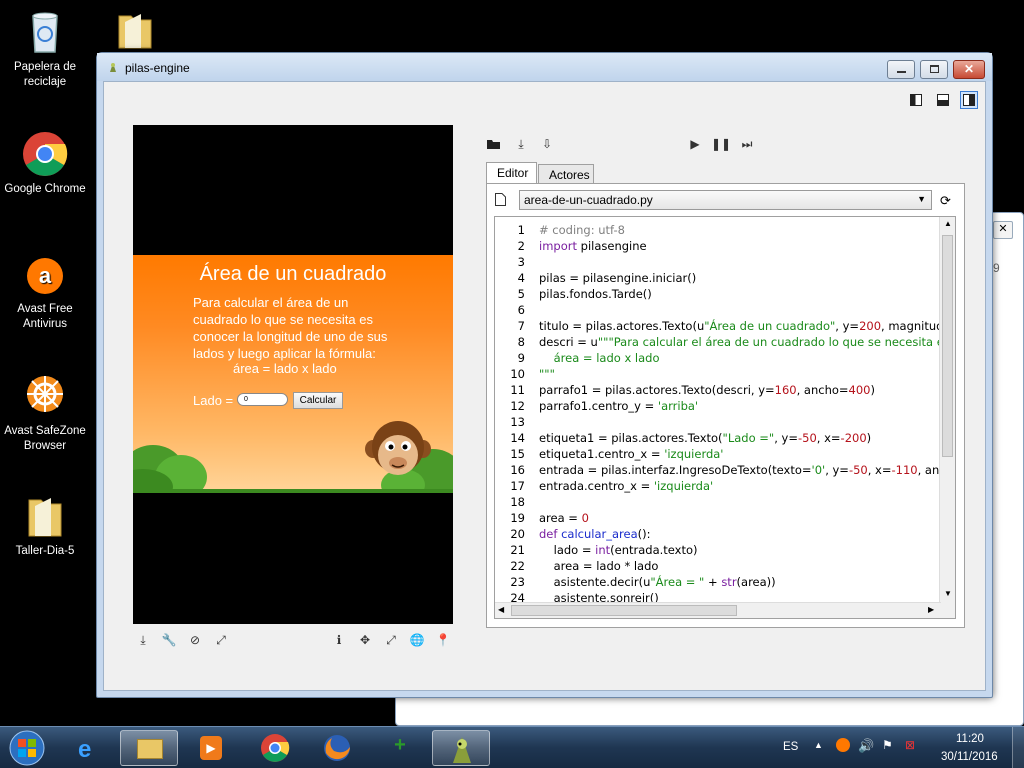 The width and height of the screenshot is (1024, 768). I want to click on avast-icon: a, so click(45, 274).